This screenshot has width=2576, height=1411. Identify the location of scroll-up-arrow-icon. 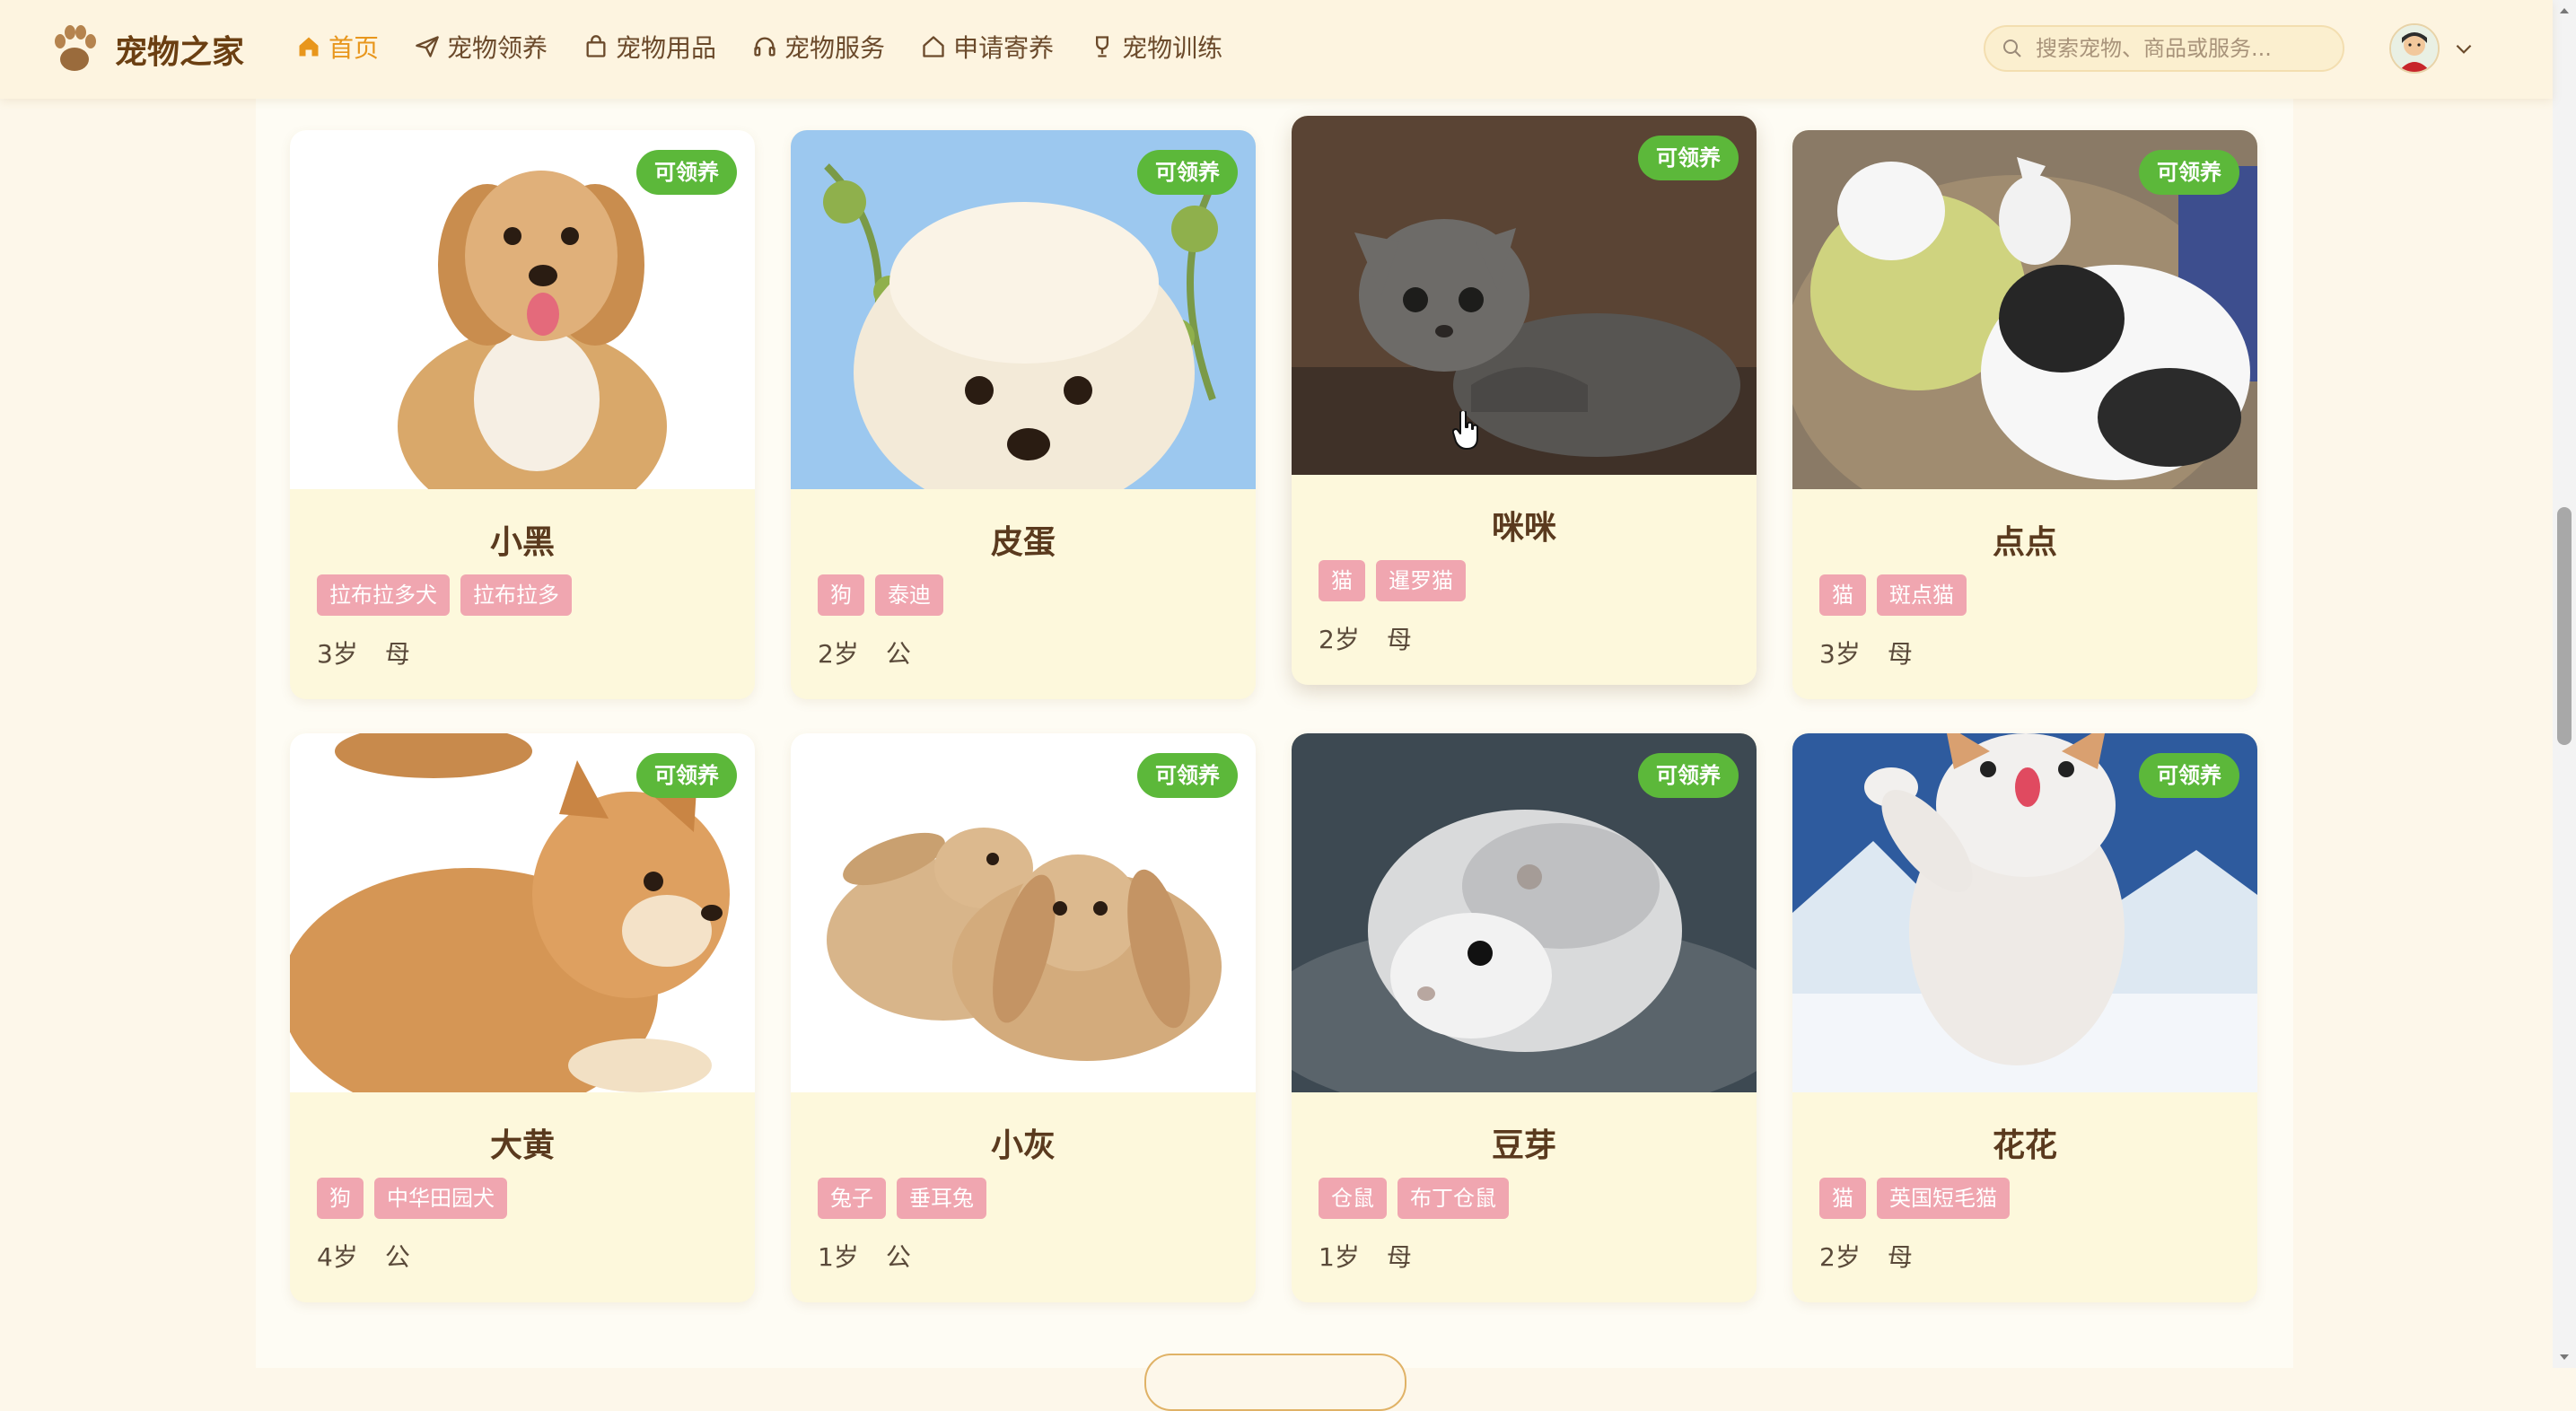
(2564, 10).